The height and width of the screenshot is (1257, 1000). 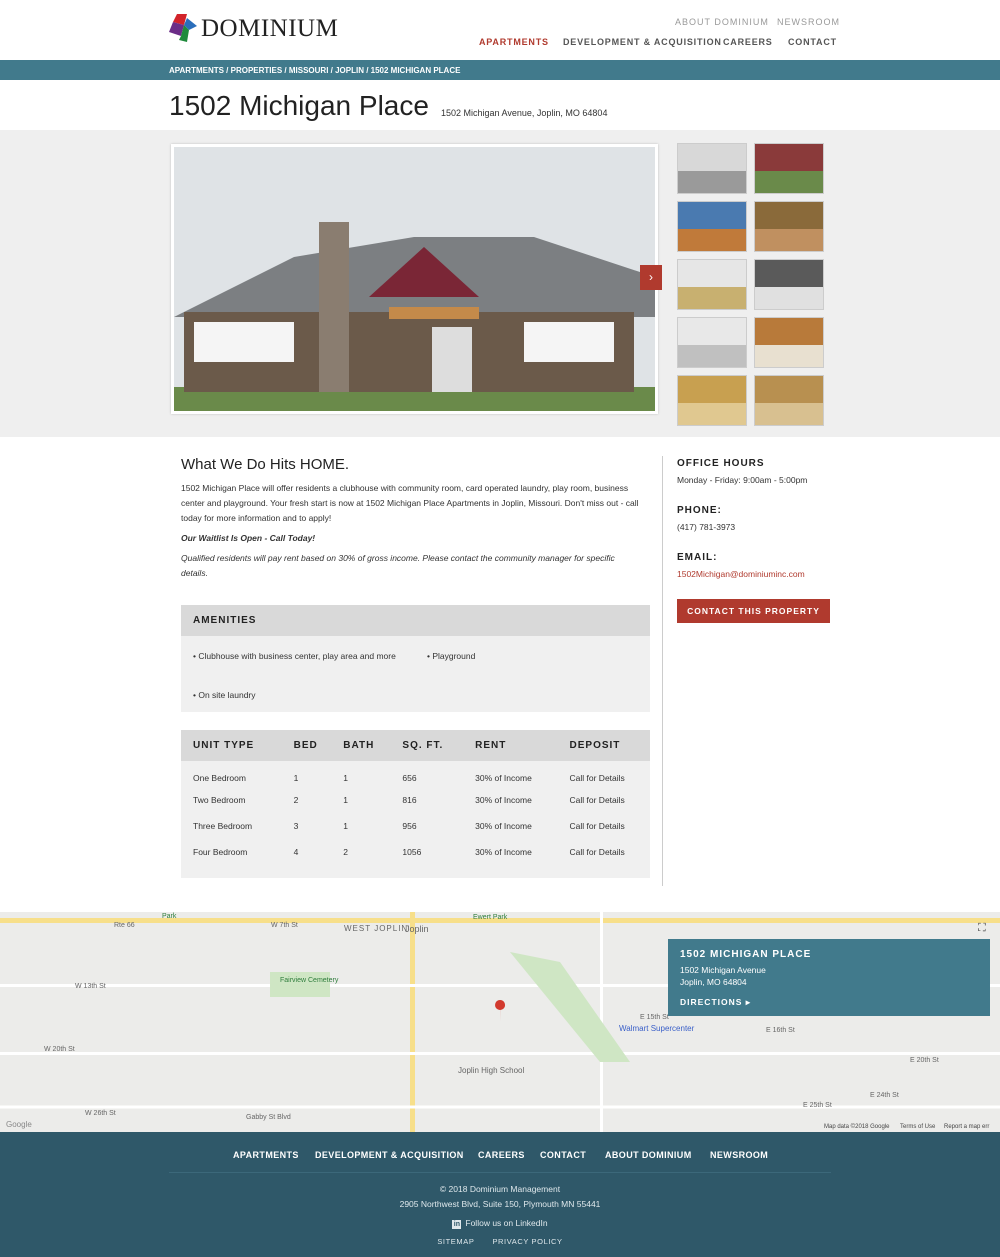 What do you see at coordinates (723, 970) in the screenshot?
I see `map-card-line1: 1502 Michigan Avenue` at bounding box center [723, 970].